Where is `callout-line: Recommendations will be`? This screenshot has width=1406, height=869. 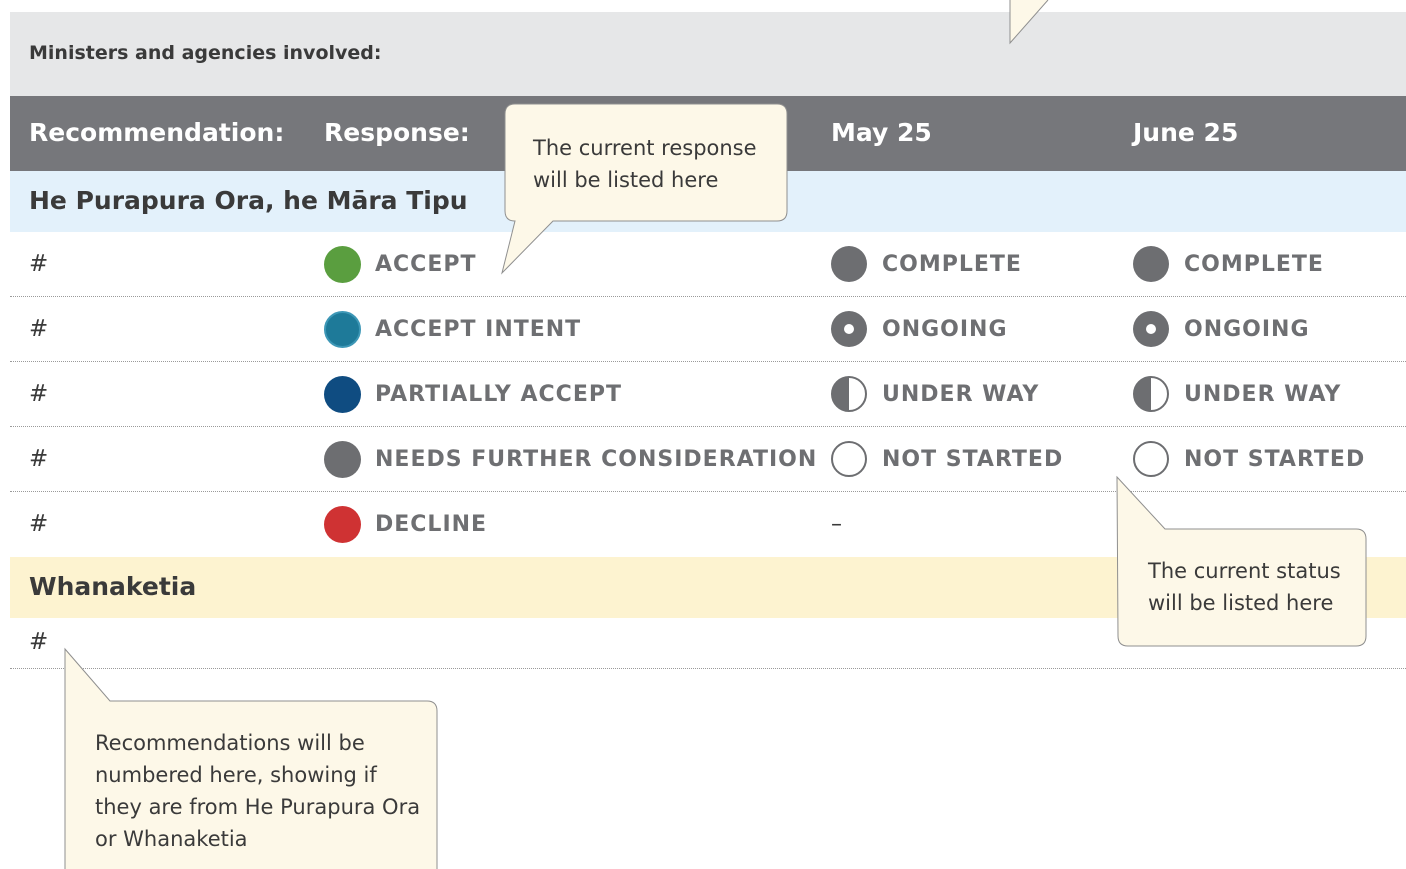 callout-line: Recommendations will be is located at coordinates (230, 743).